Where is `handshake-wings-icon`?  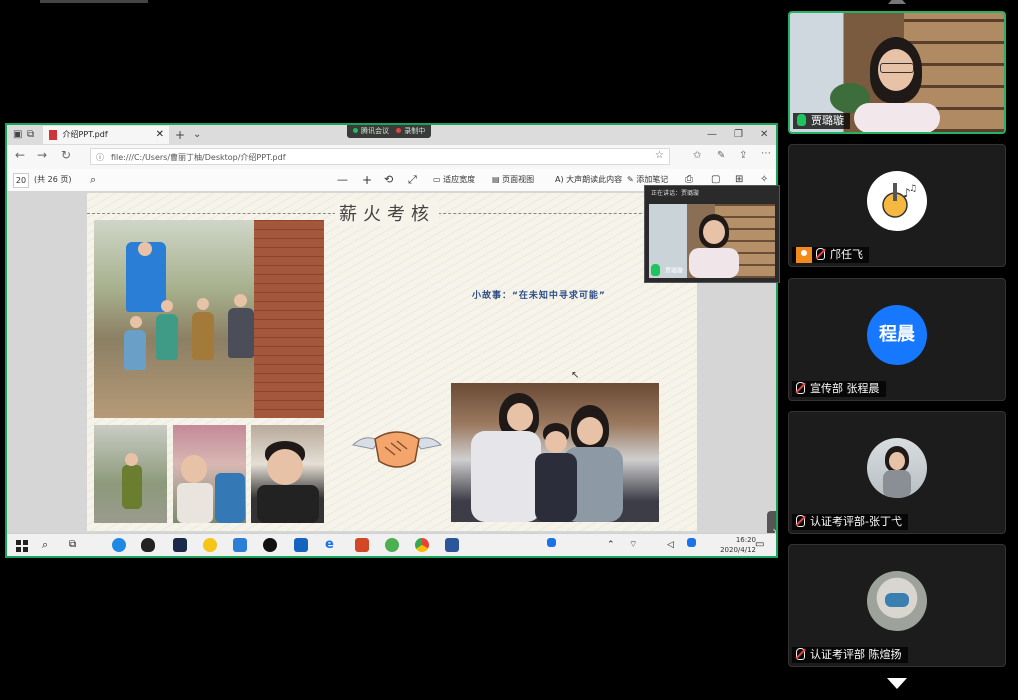
handshake-wings-icon is located at coordinates (397, 449).